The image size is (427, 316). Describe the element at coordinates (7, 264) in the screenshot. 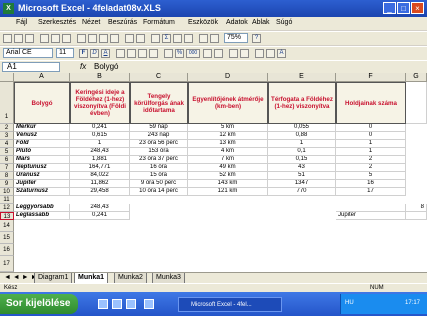

I see `row-header: 17` at that location.